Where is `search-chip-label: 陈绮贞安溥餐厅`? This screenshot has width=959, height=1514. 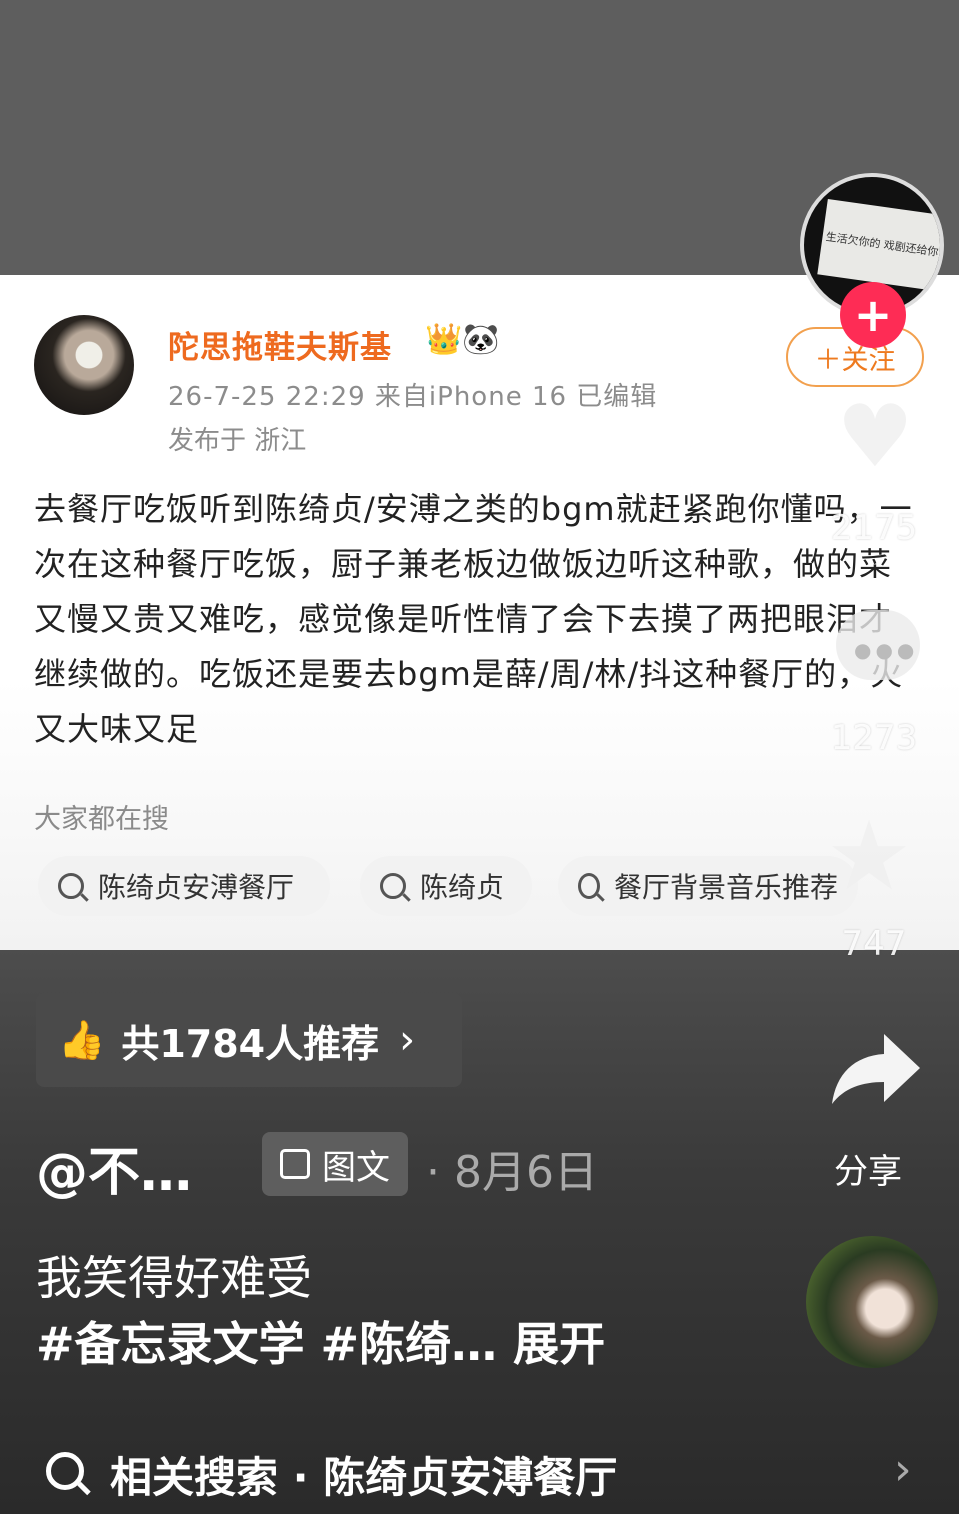
search-chip-label: 陈绮贞安溥餐厅 is located at coordinates (196, 887).